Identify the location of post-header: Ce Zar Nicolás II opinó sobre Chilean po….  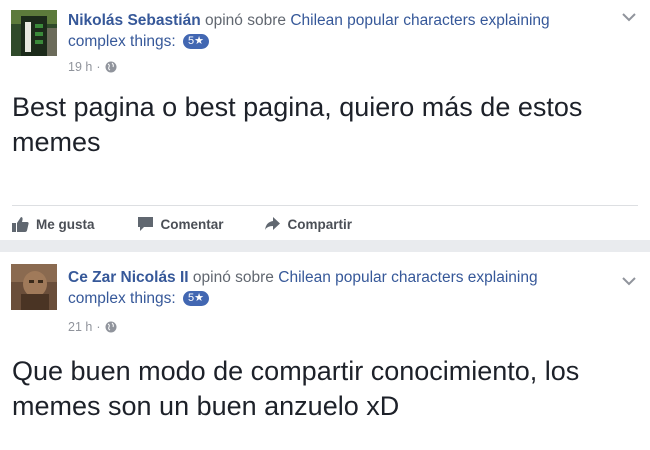
(338, 288).